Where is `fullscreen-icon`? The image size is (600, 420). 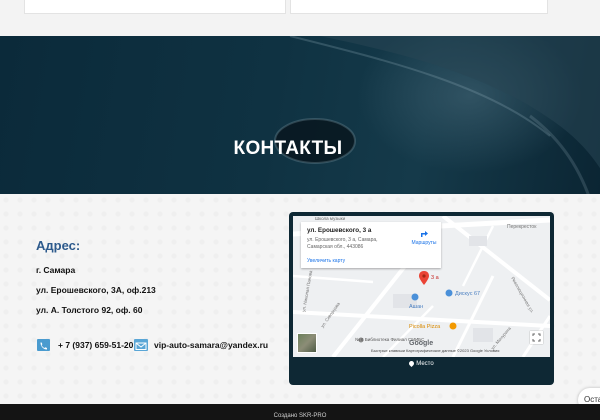
fullscreen-icon is located at coordinates (536, 337).